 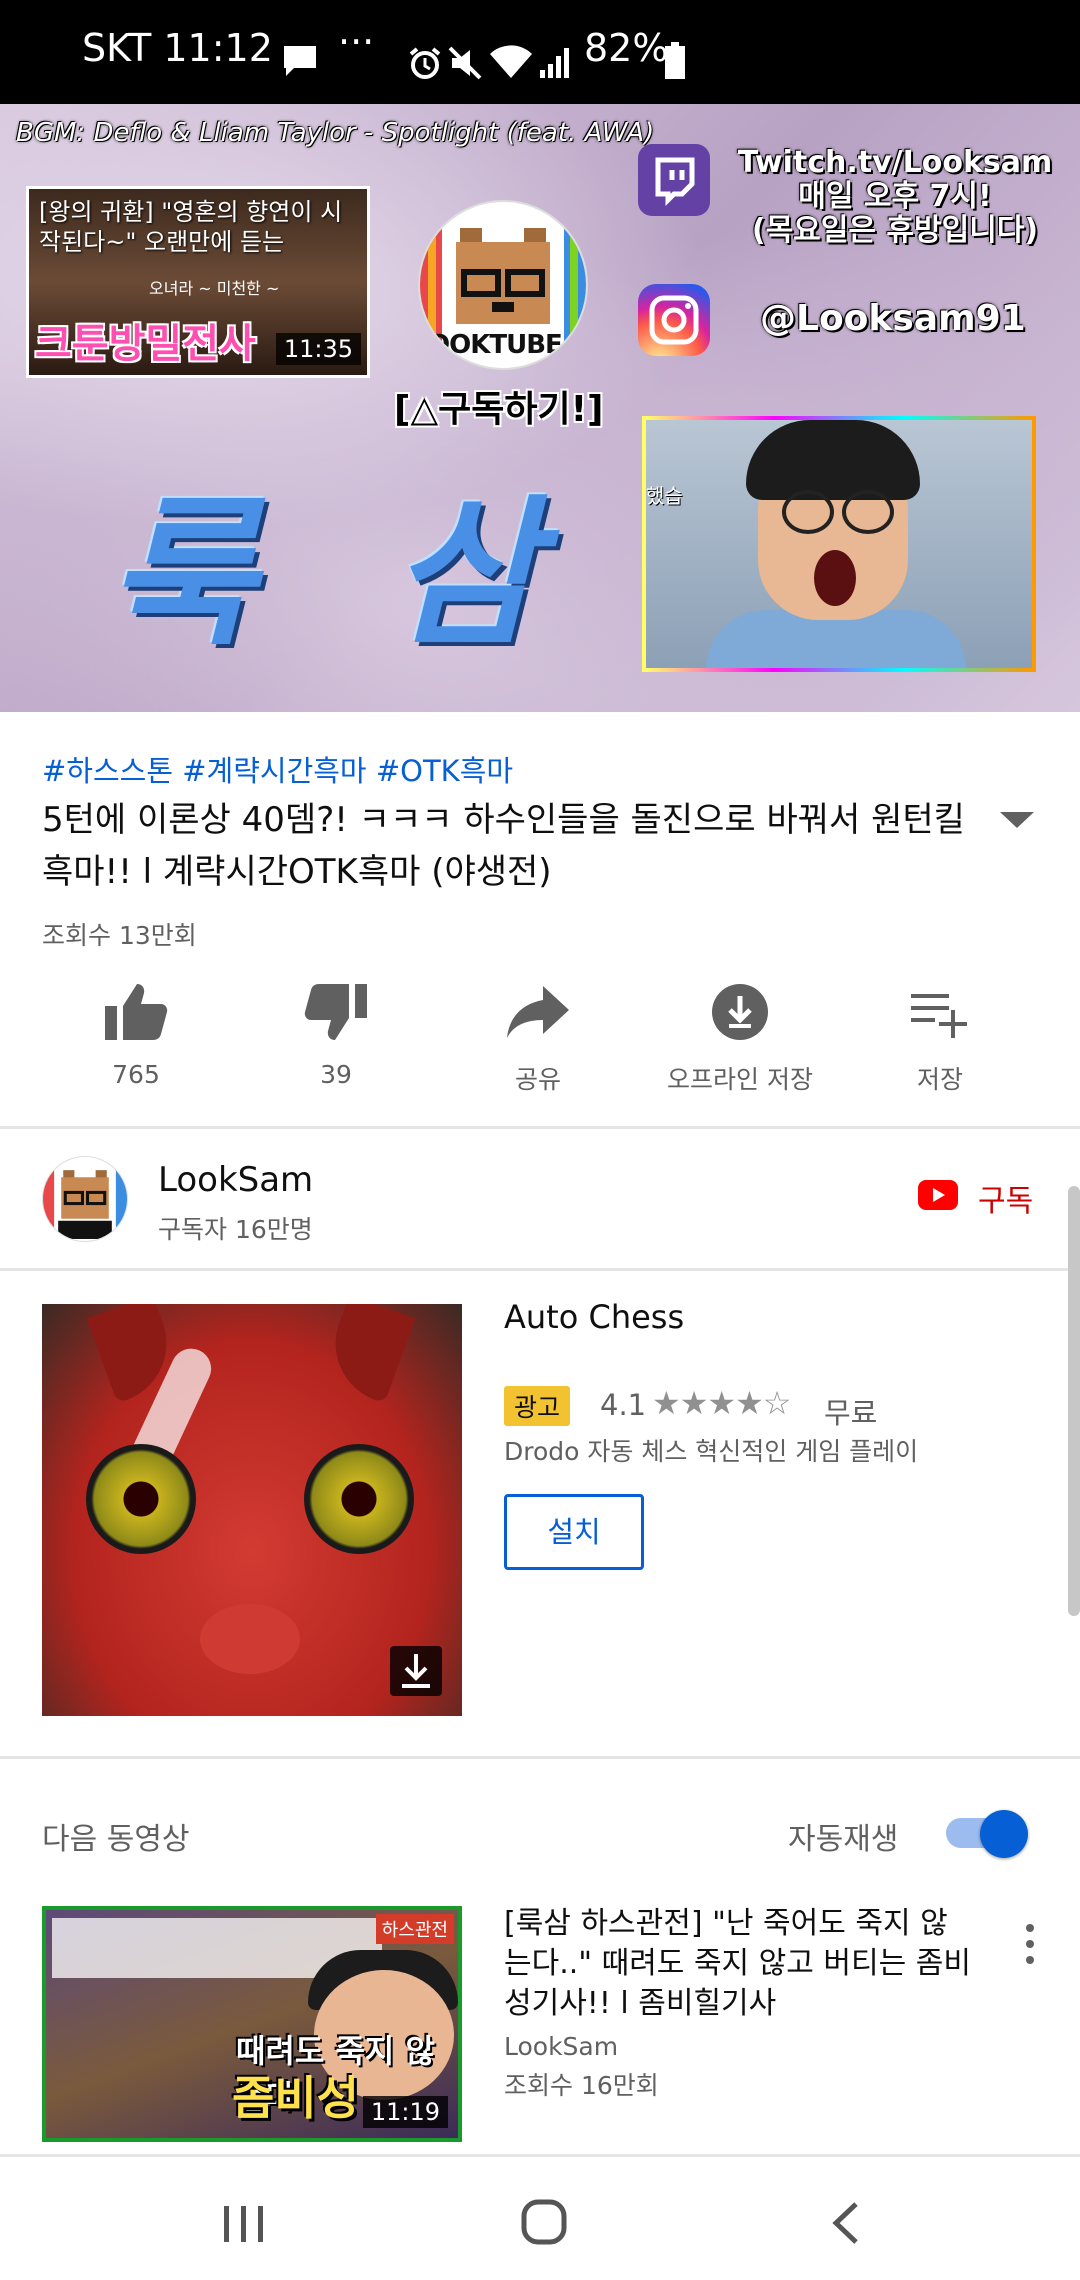 What do you see at coordinates (214, 288) in the screenshot?
I see `mini-sub: 오녀라 ~ 미천한 ~` at bounding box center [214, 288].